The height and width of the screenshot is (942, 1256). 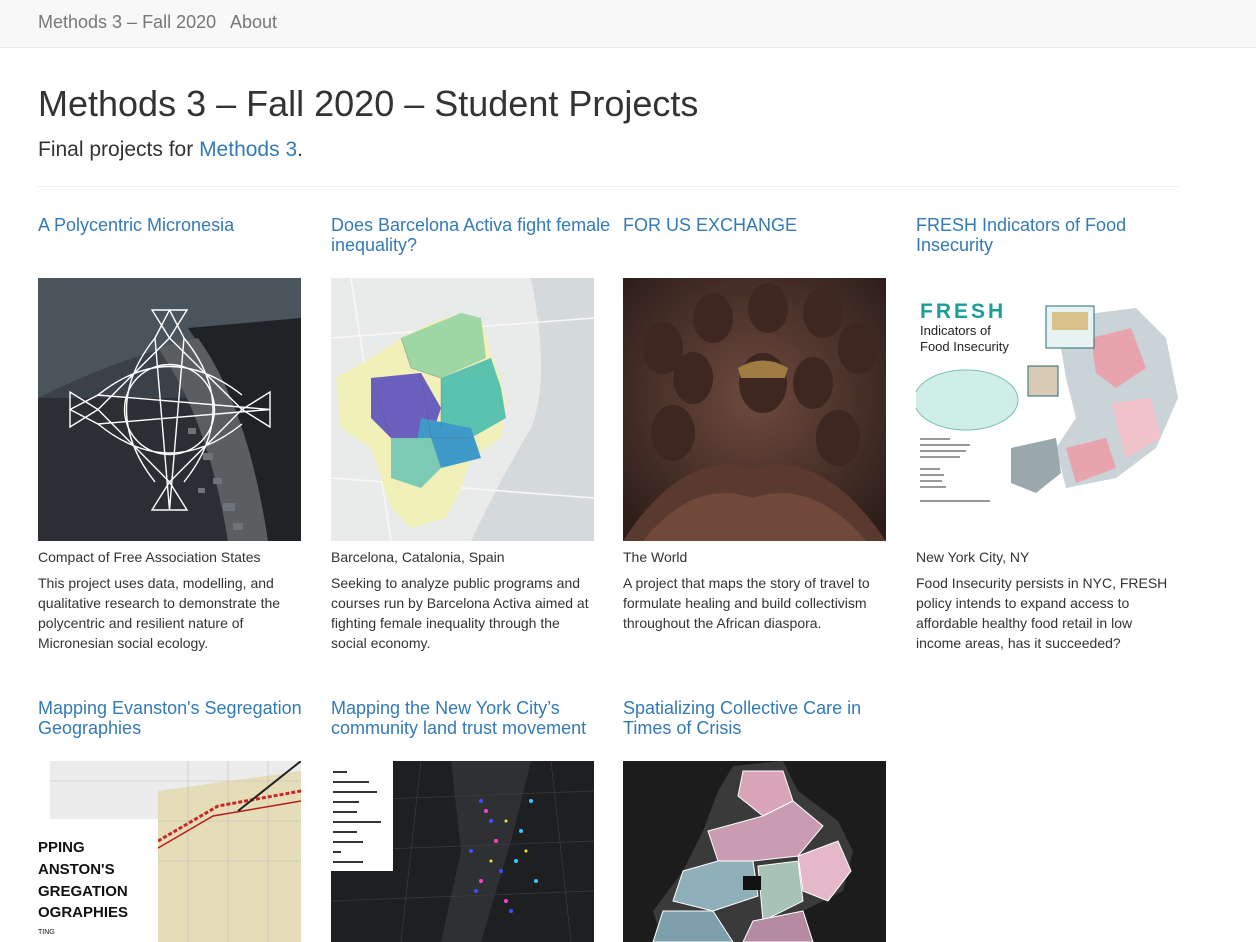 I want to click on project-thumbnail-fresh: FRESH Indicators of Food Insecurity, so click(x=1047, y=409).